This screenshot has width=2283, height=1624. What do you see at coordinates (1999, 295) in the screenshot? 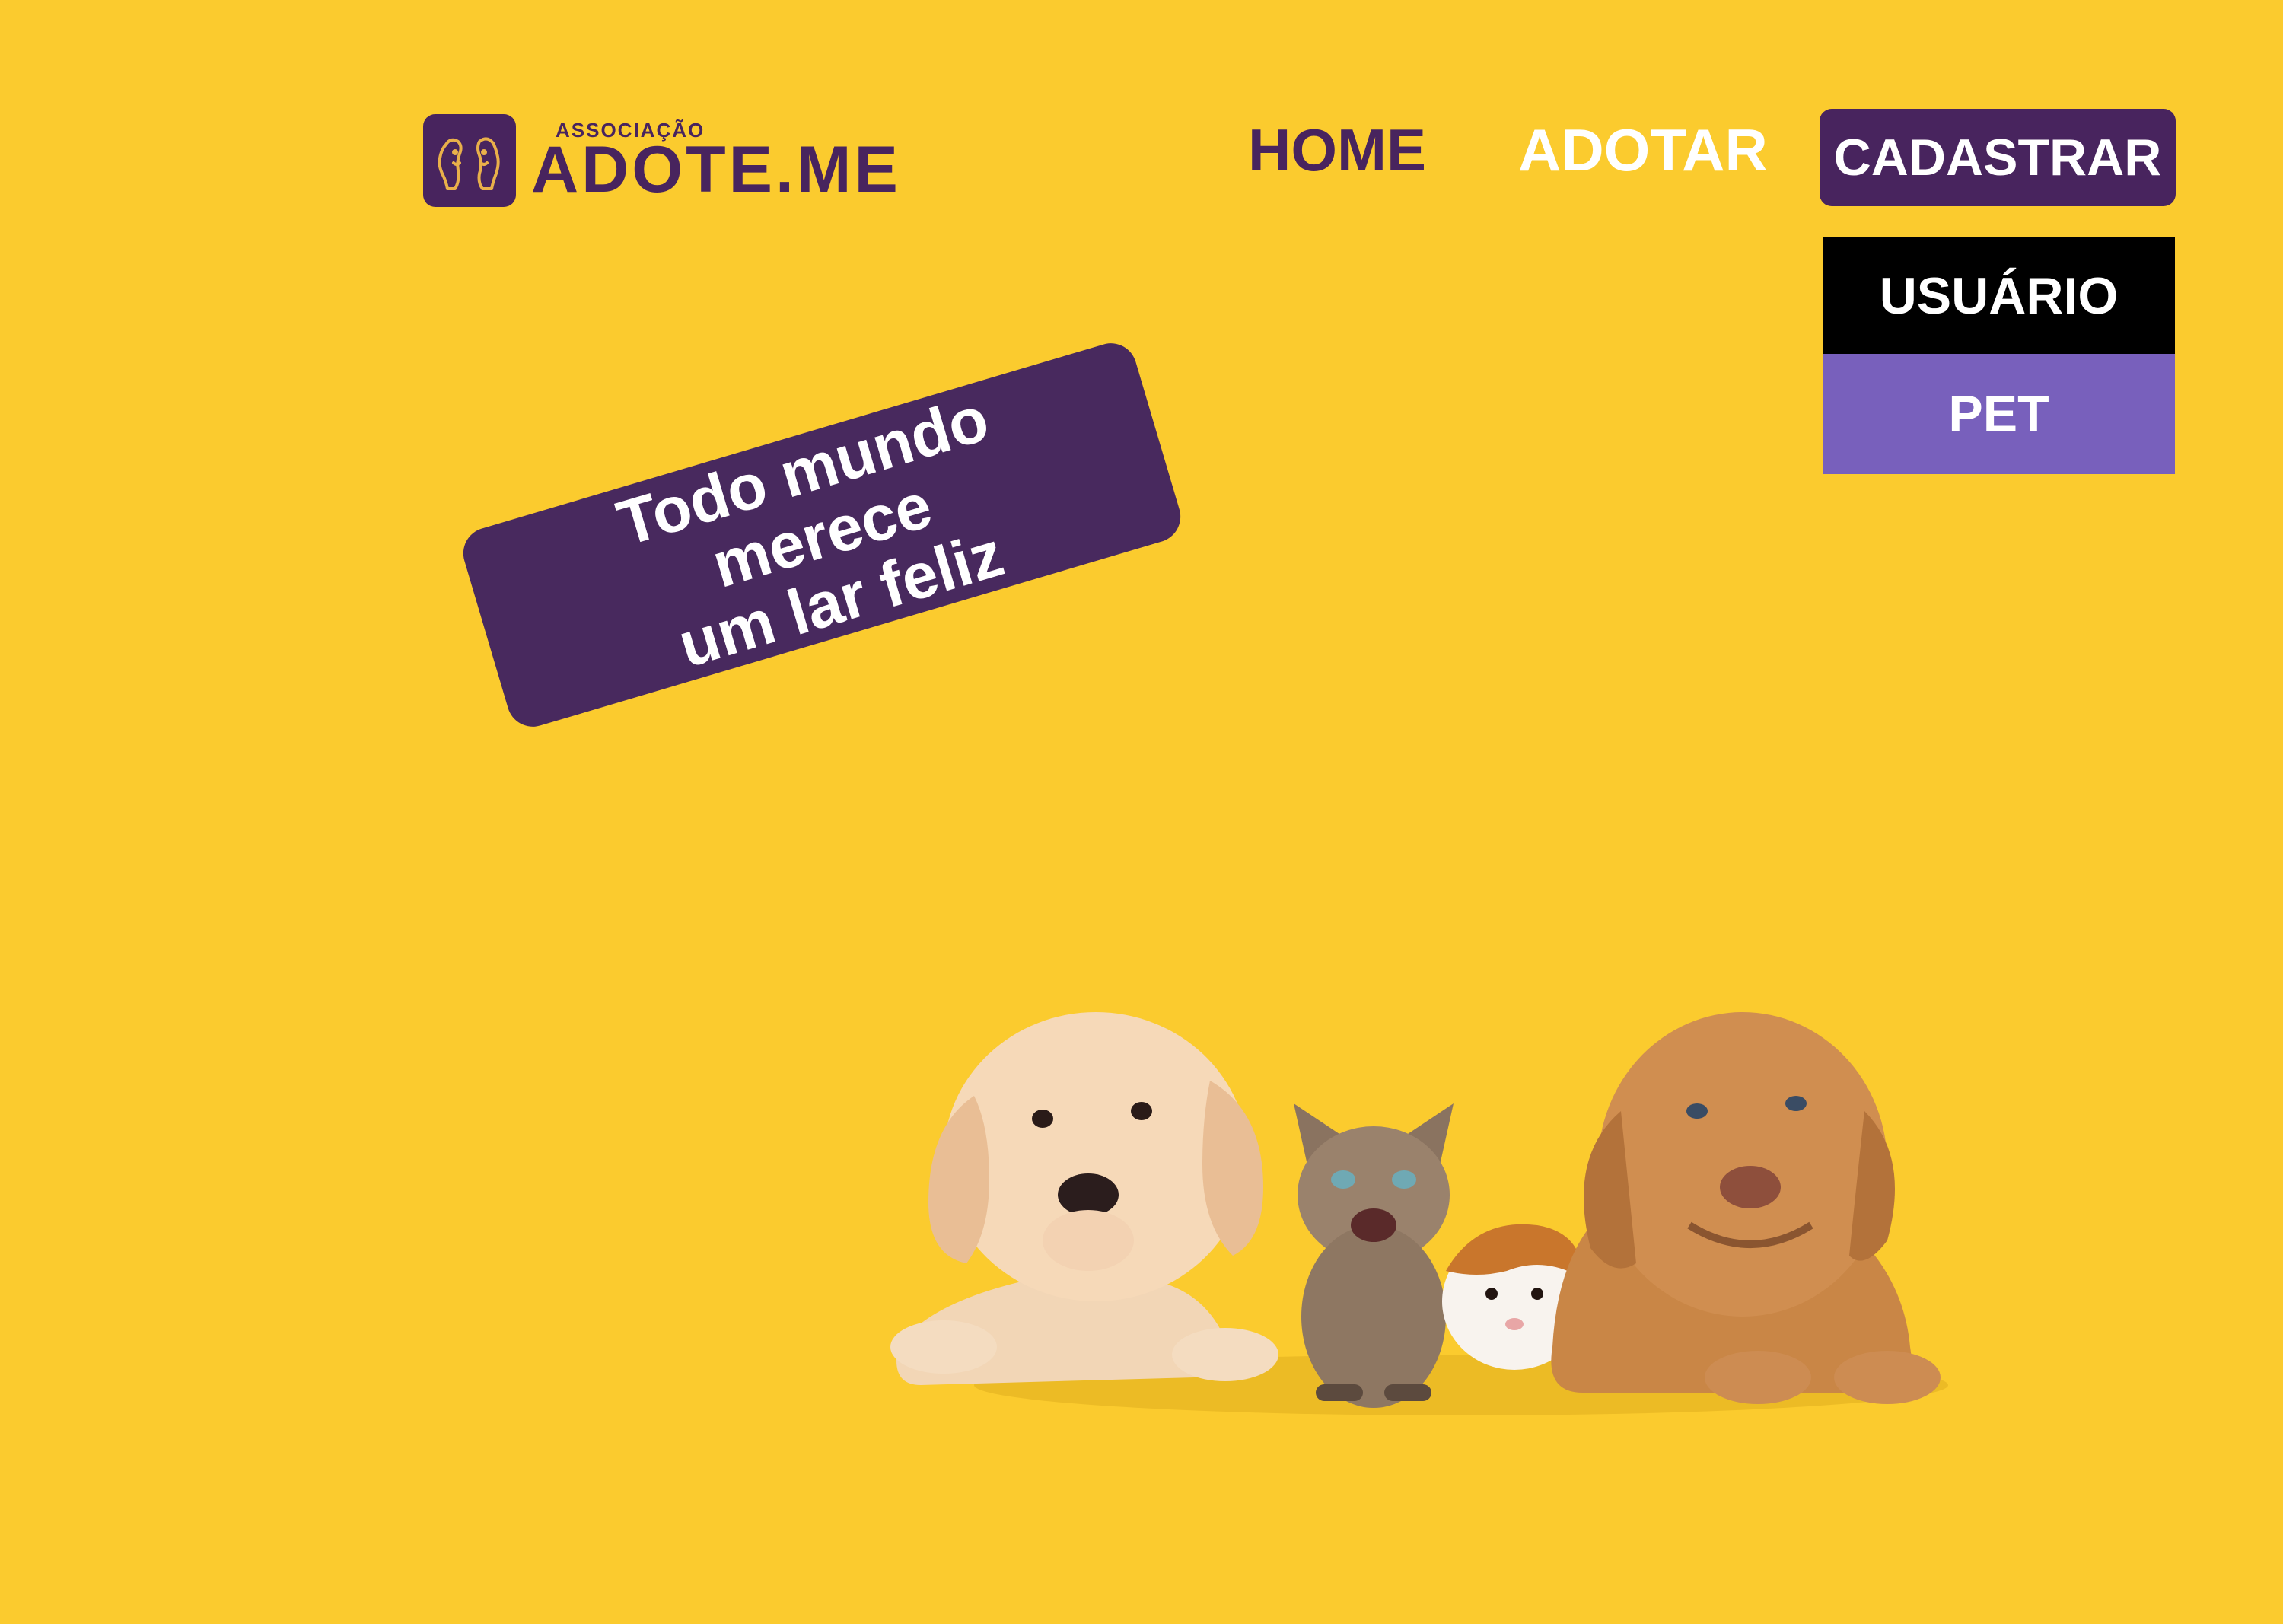
I see `dropdown-item-usuario: USUÁRIO` at bounding box center [1999, 295].